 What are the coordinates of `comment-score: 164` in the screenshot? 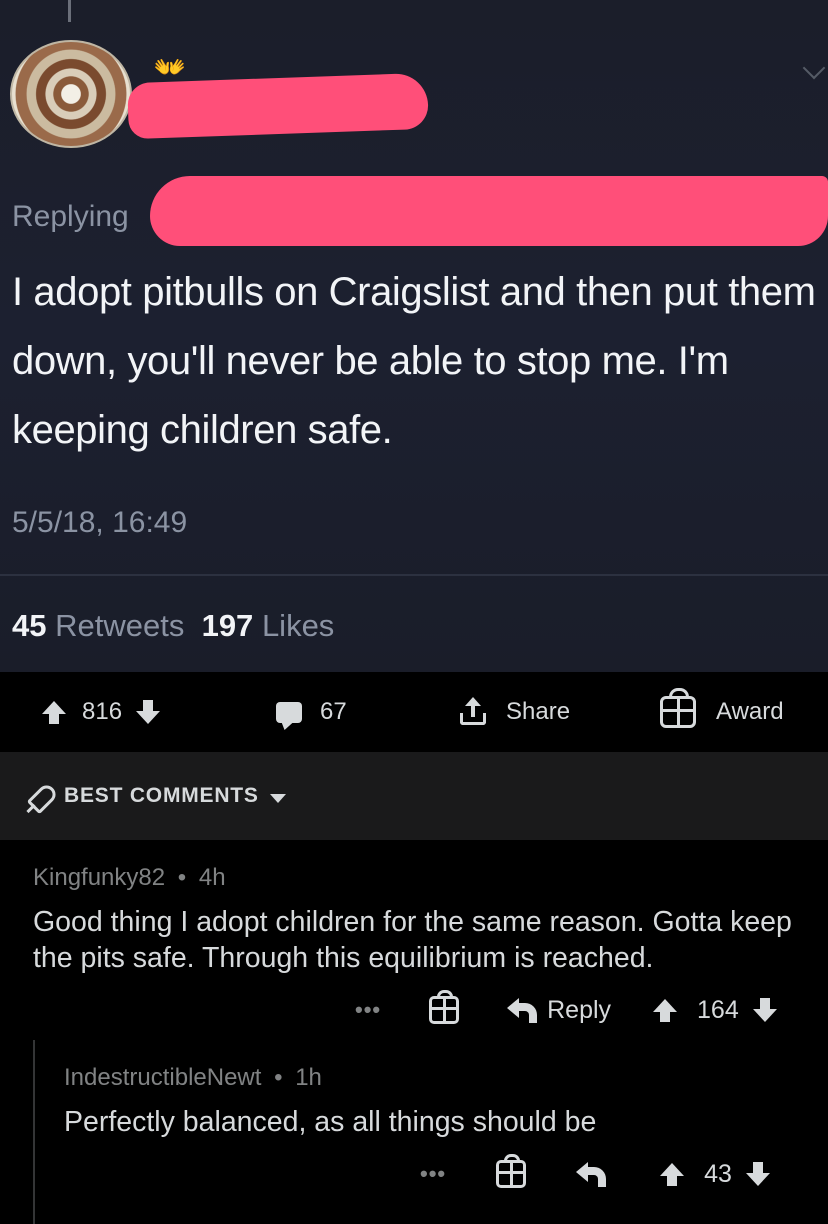 It's located at (718, 1009).